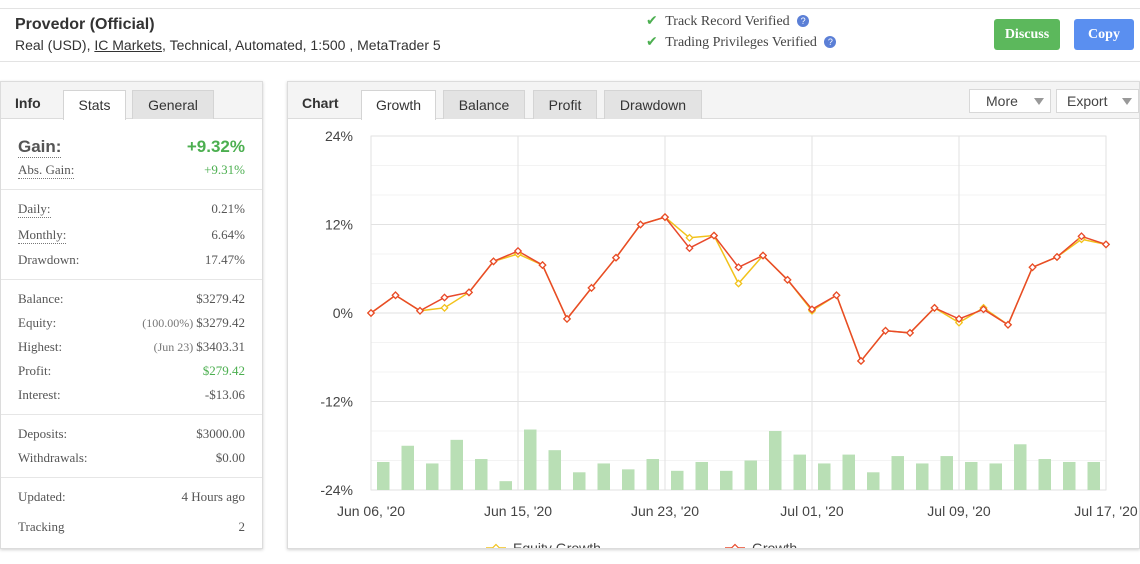  I want to click on tab-profit: Profit, so click(565, 104).